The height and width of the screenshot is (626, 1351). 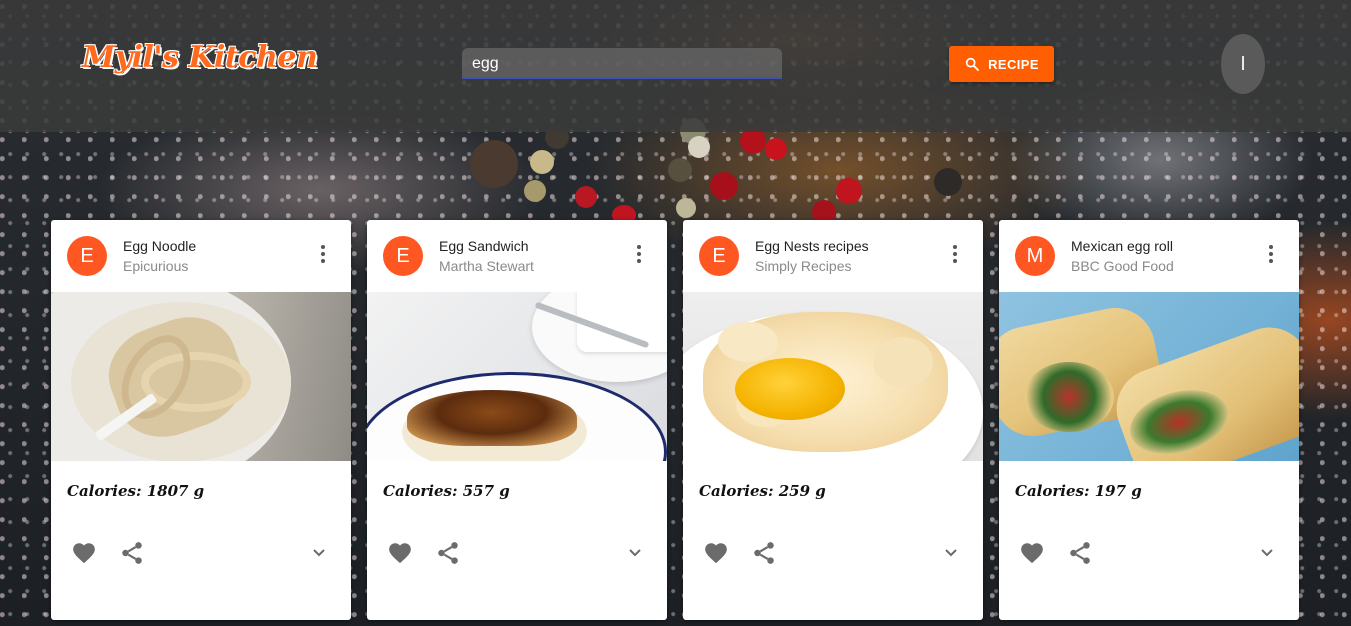 I want to click on egg-roll-photo, so click(x=1149, y=376).